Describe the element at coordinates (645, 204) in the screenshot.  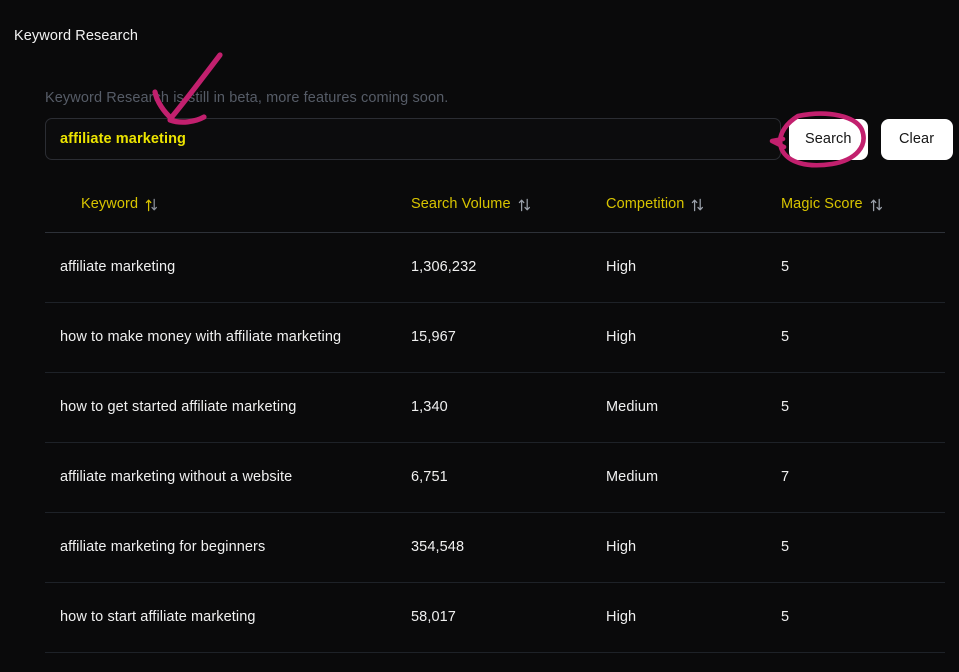
I see `column-header-competition-label: Competition` at that location.